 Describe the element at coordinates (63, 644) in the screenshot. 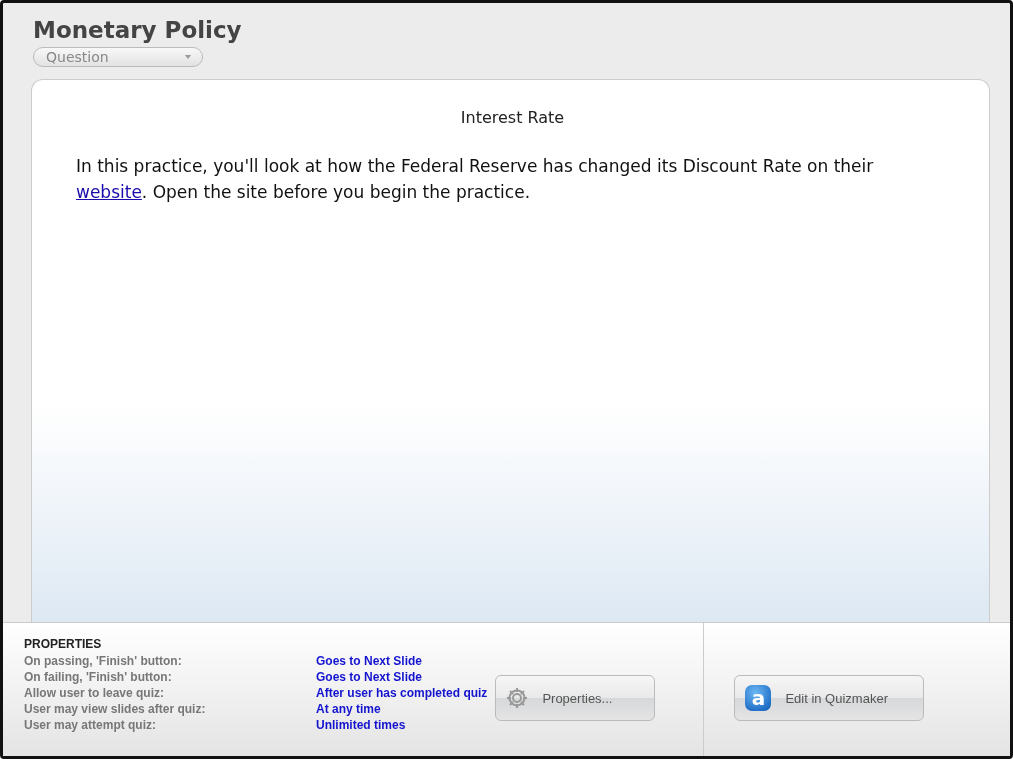

I see `properties-heading: PROPERTIES` at that location.